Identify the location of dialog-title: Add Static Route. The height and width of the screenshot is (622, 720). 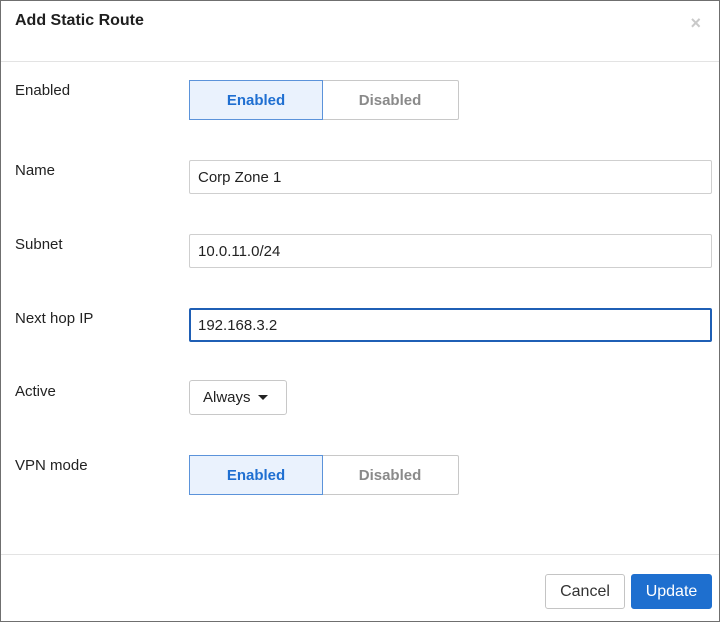
(79, 20).